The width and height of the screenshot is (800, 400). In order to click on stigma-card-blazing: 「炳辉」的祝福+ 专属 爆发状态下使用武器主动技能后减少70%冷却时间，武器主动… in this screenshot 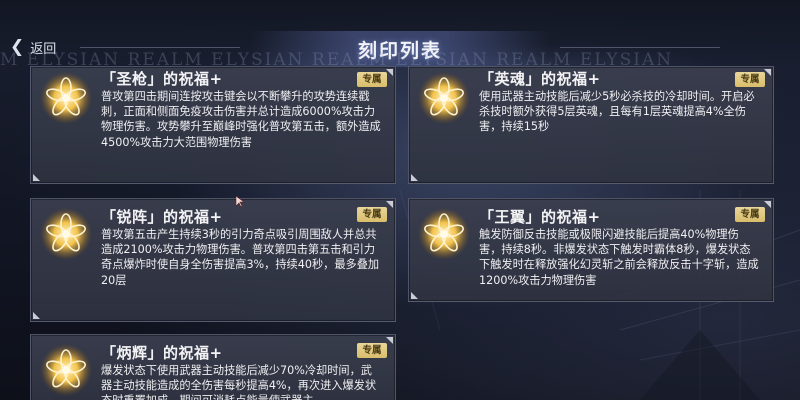, I will do `click(213, 367)`.